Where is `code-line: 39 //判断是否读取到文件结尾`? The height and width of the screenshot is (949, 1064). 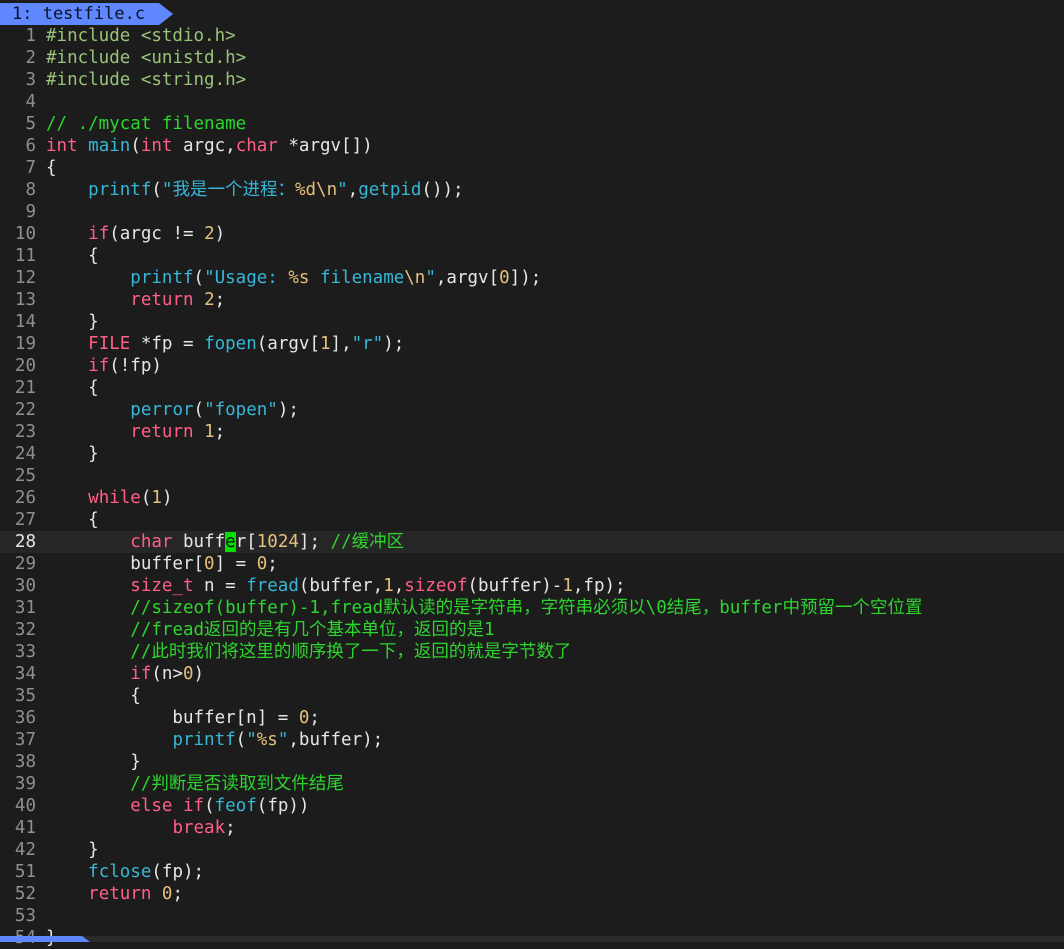
code-line: 39 //判断是否读取到文件结尾 is located at coordinates (532, 784).